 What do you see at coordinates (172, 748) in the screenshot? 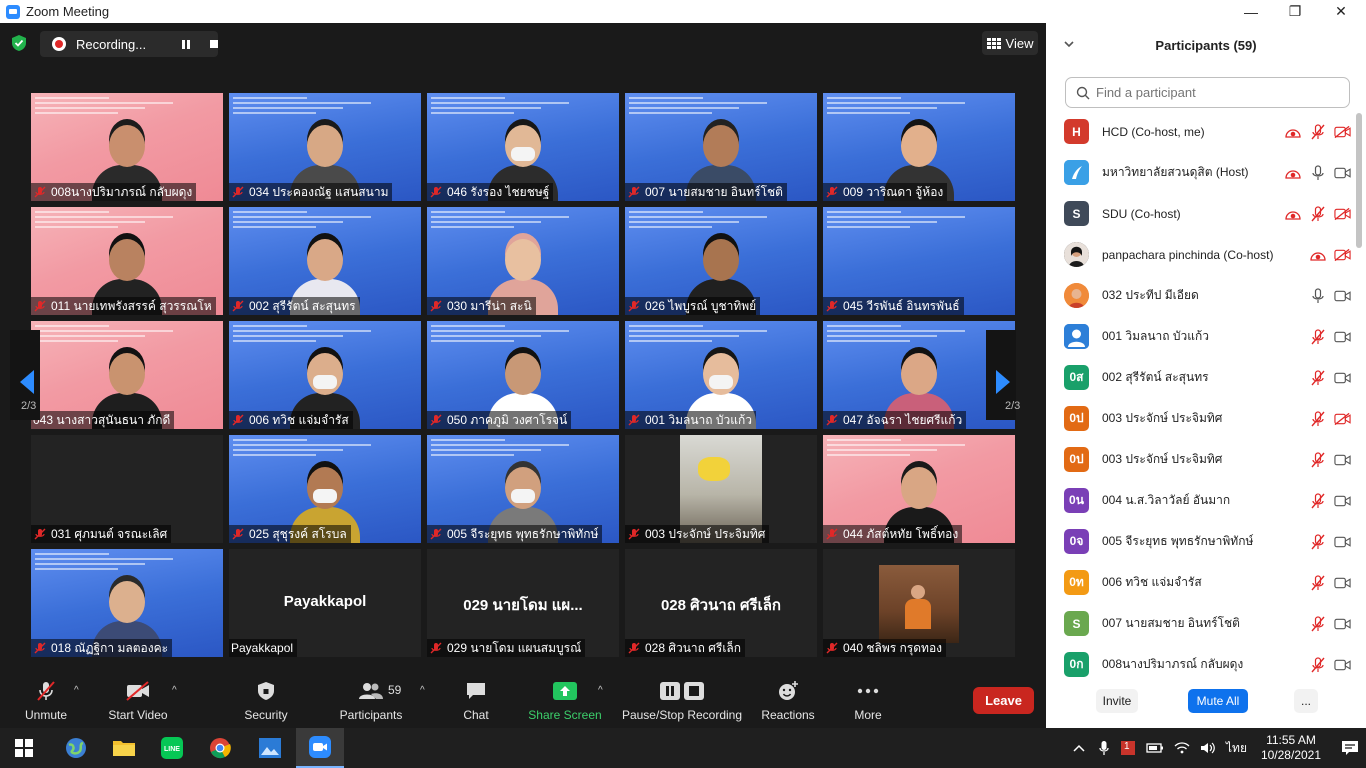
I see `line-app-icon: LINE` at bounding box center [172, 748].